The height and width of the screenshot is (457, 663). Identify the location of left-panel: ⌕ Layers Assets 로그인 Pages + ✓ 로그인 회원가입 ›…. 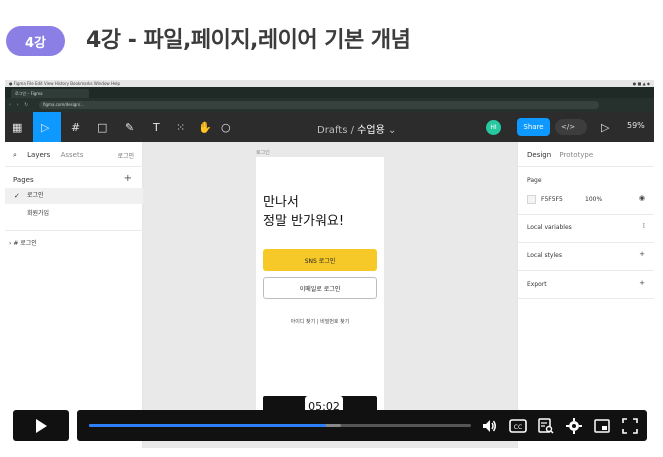
(74, 295).